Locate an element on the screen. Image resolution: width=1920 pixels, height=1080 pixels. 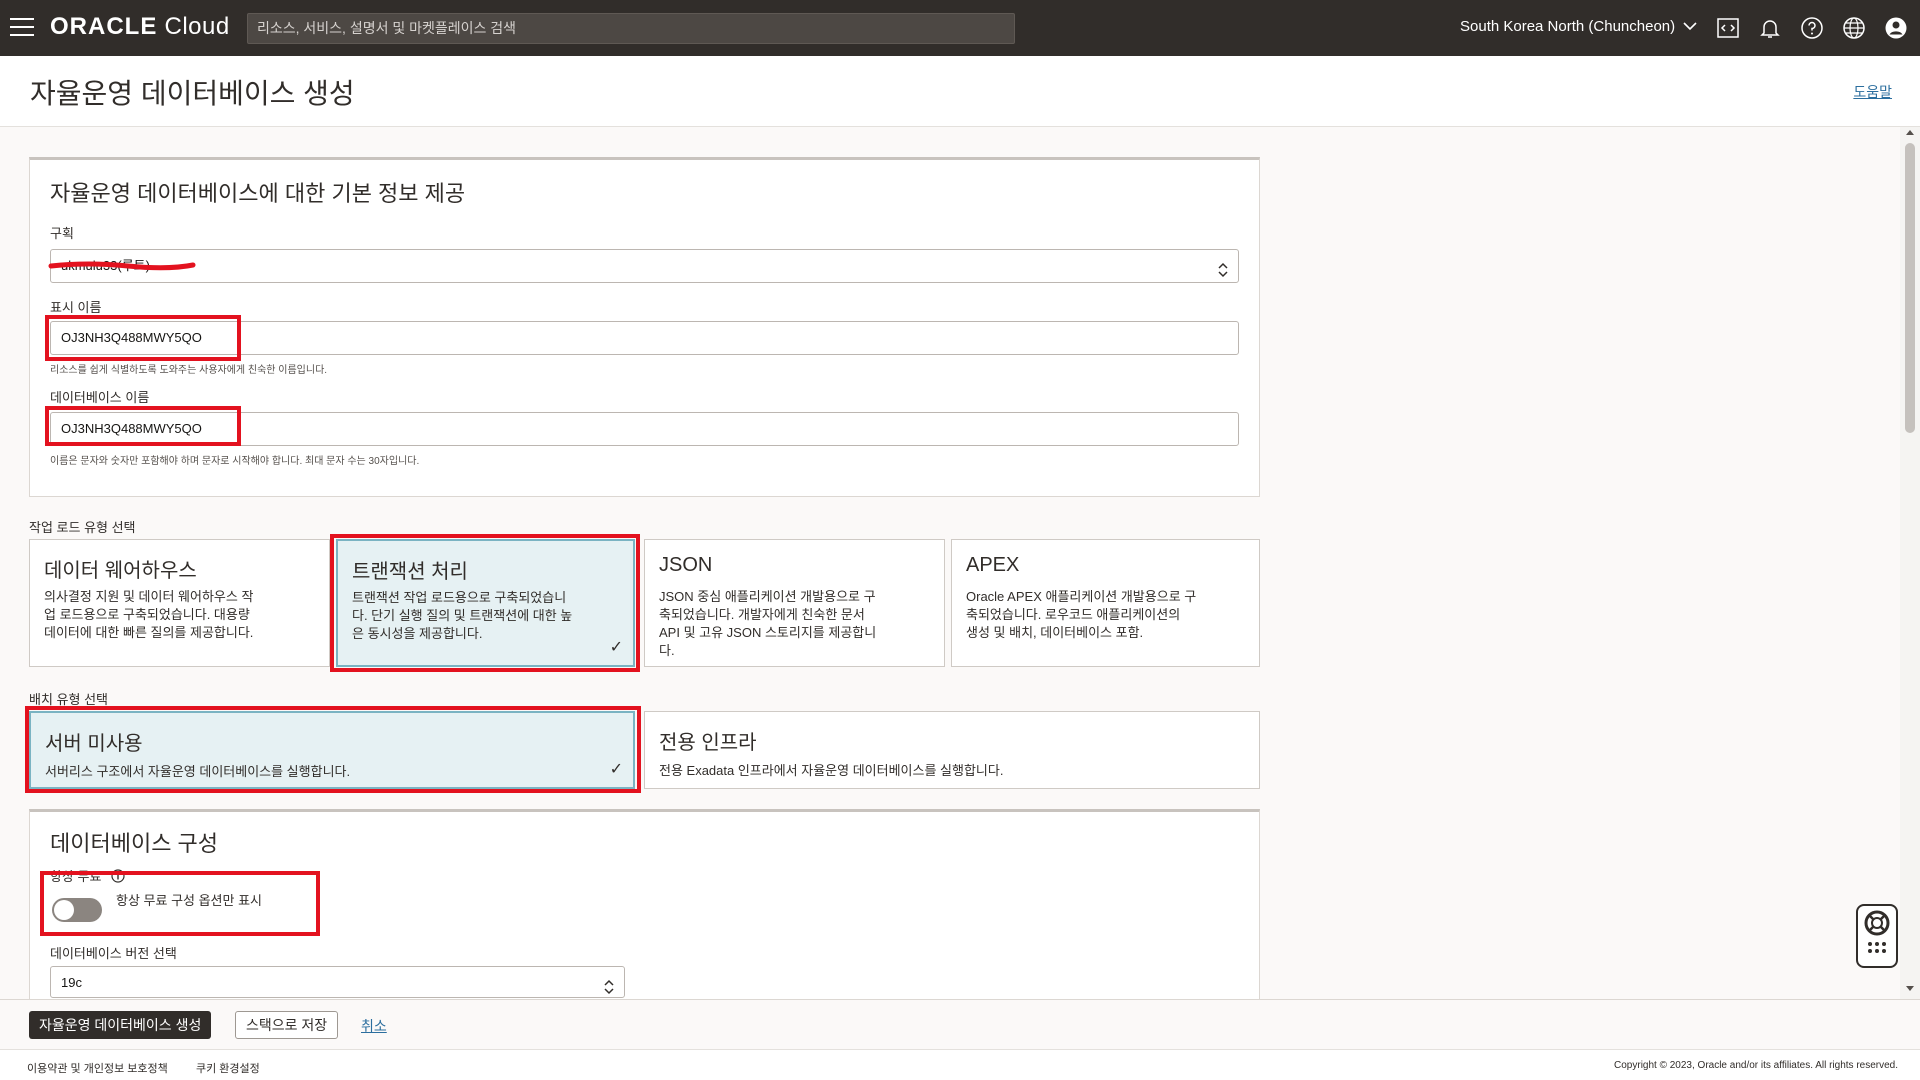
tile-desc-line: API 및 고유 JSON 스토리지를 제공합니 is located at coordinates (768, 632).